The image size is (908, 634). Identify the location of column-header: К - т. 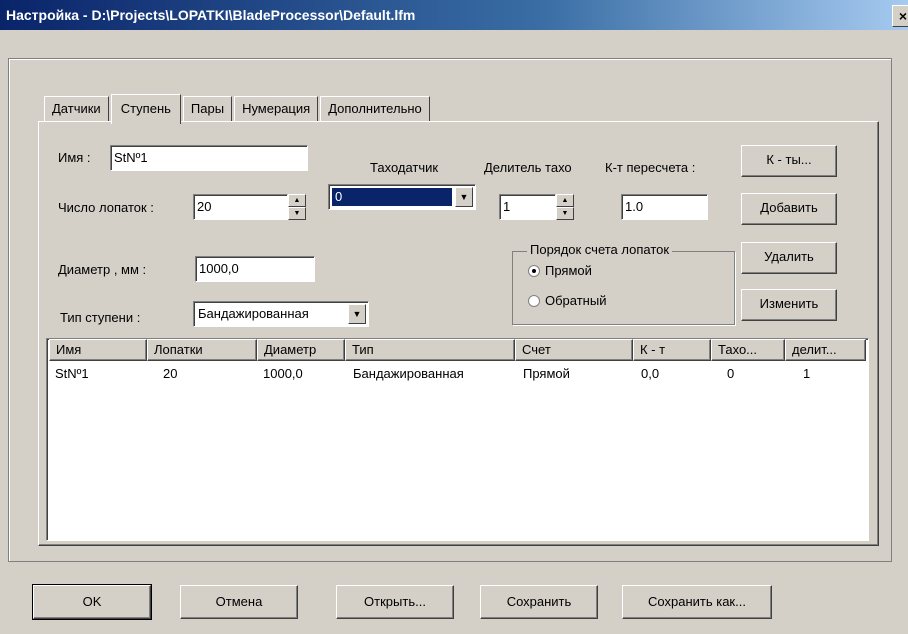
(672, 350).